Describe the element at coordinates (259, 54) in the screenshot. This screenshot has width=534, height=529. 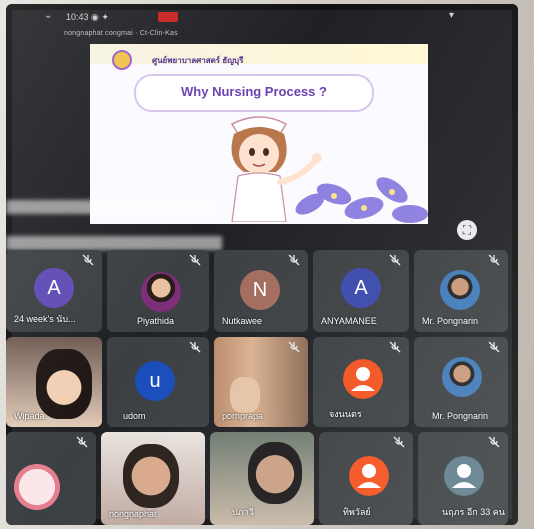
I see `slide-header` at that location.